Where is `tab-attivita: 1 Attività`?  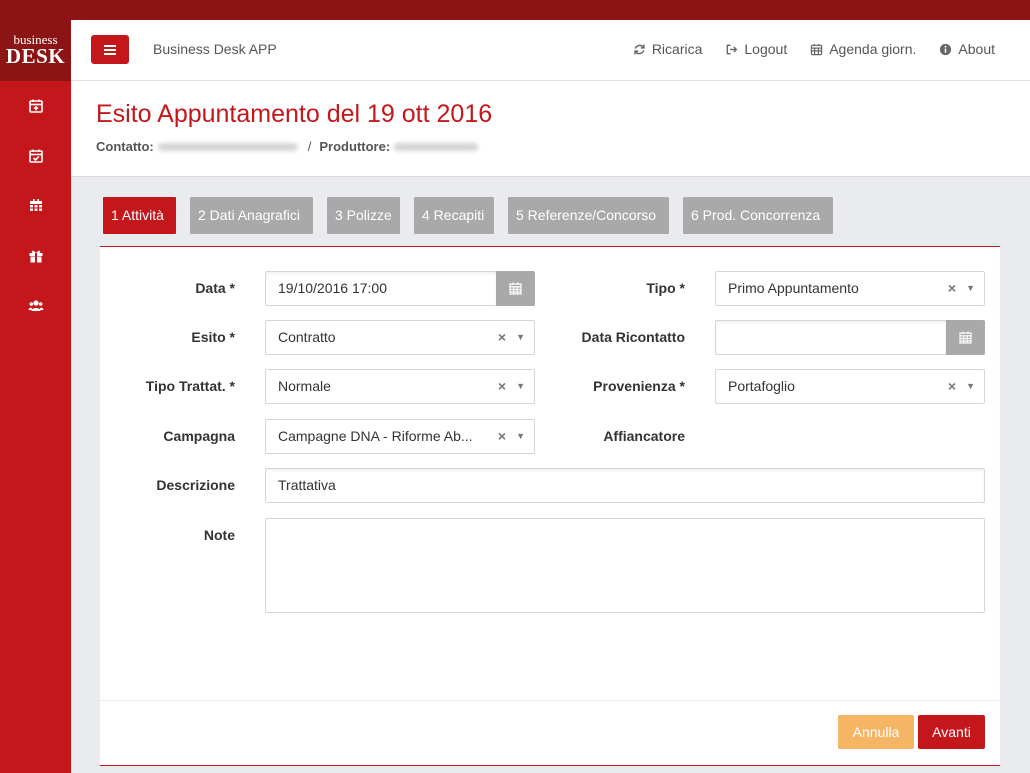
tab-attivita: 1 Attività is located at coordinates (139, 215).